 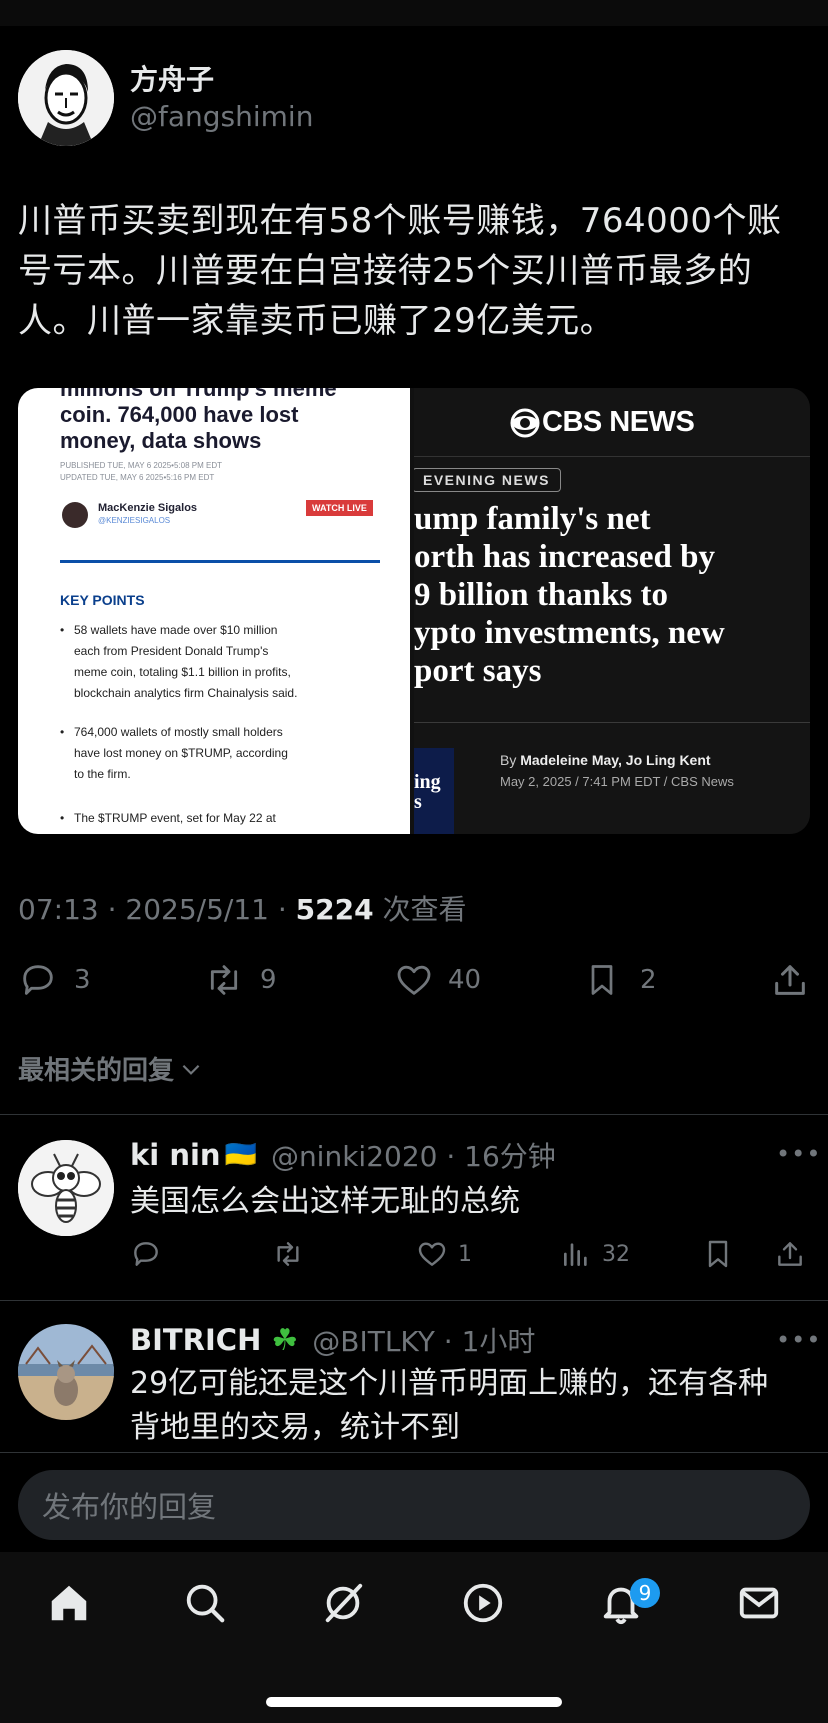 What do you see at coordinates (316, 321) in the screenshot?
I see `tweet-text-line: 人。川普一家靠卖币已赚了29亿美元。` at bounding box center [316, 321].